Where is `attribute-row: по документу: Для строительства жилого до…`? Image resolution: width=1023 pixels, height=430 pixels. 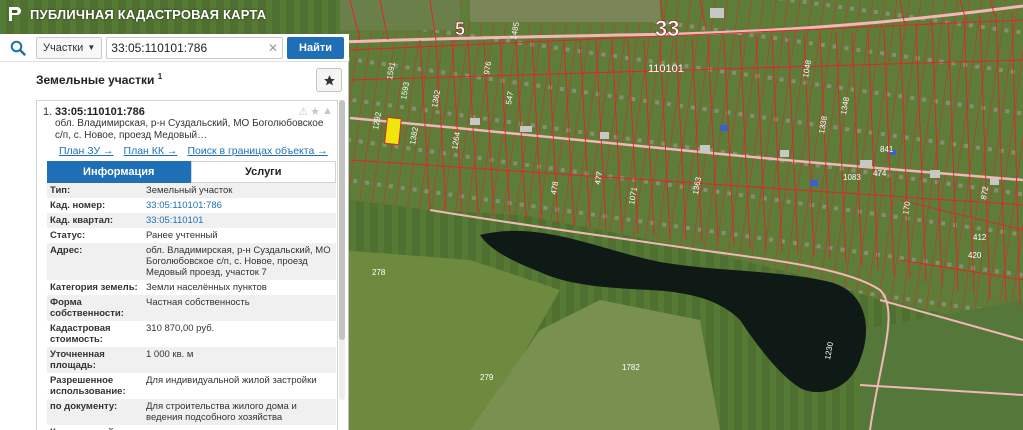
attribute-row: по документу: Для строительства жилого до… is located at coordinates (191, 412).